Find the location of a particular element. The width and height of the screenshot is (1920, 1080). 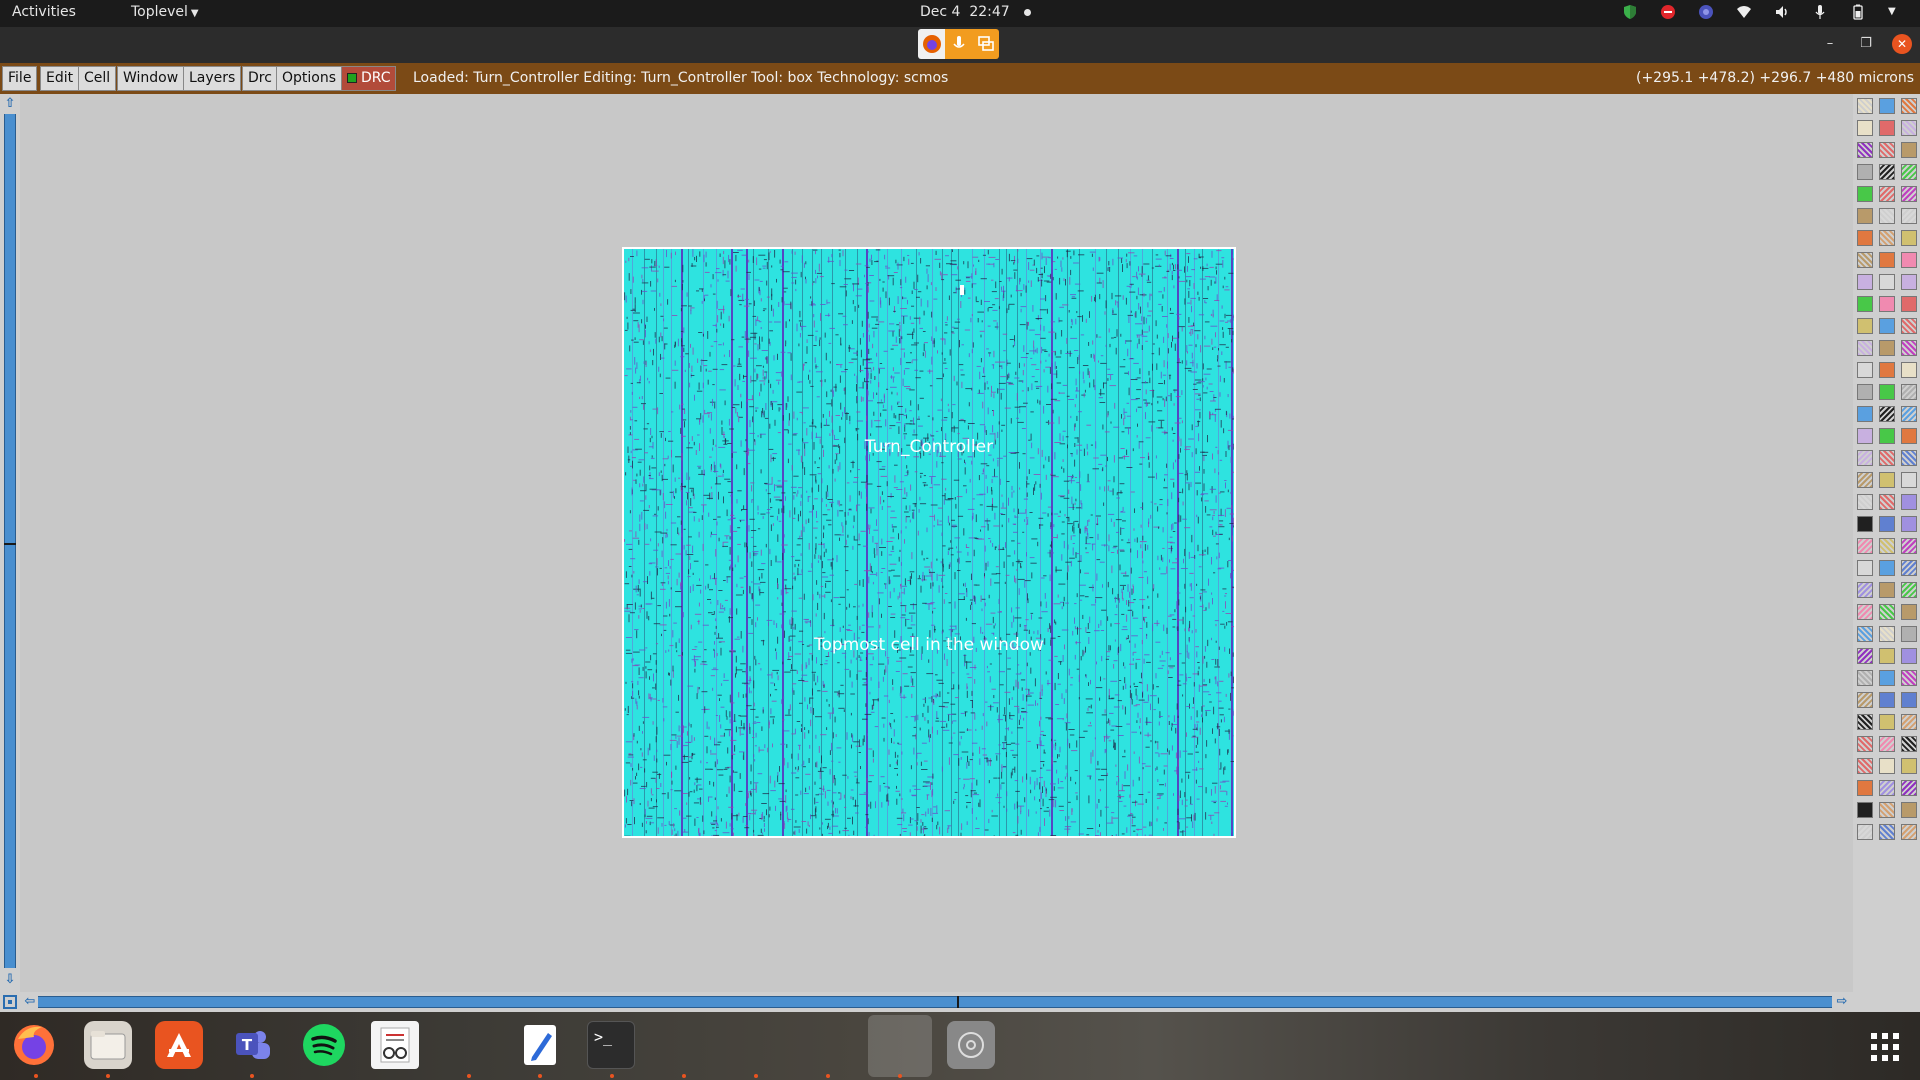

scroll-right-icon: ⇨ is located at coordinates (1842, 1002).